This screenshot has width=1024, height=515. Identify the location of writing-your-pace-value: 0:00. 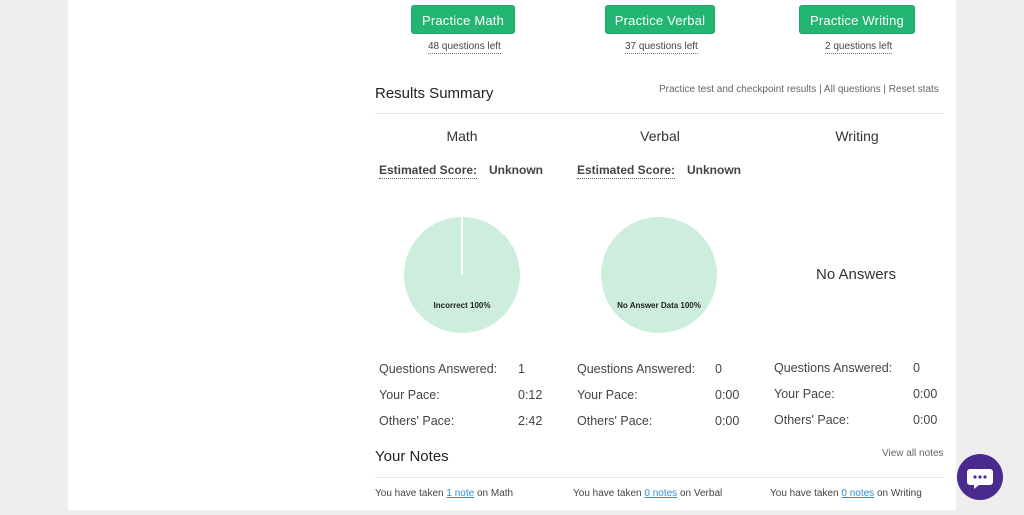
(925, 394).